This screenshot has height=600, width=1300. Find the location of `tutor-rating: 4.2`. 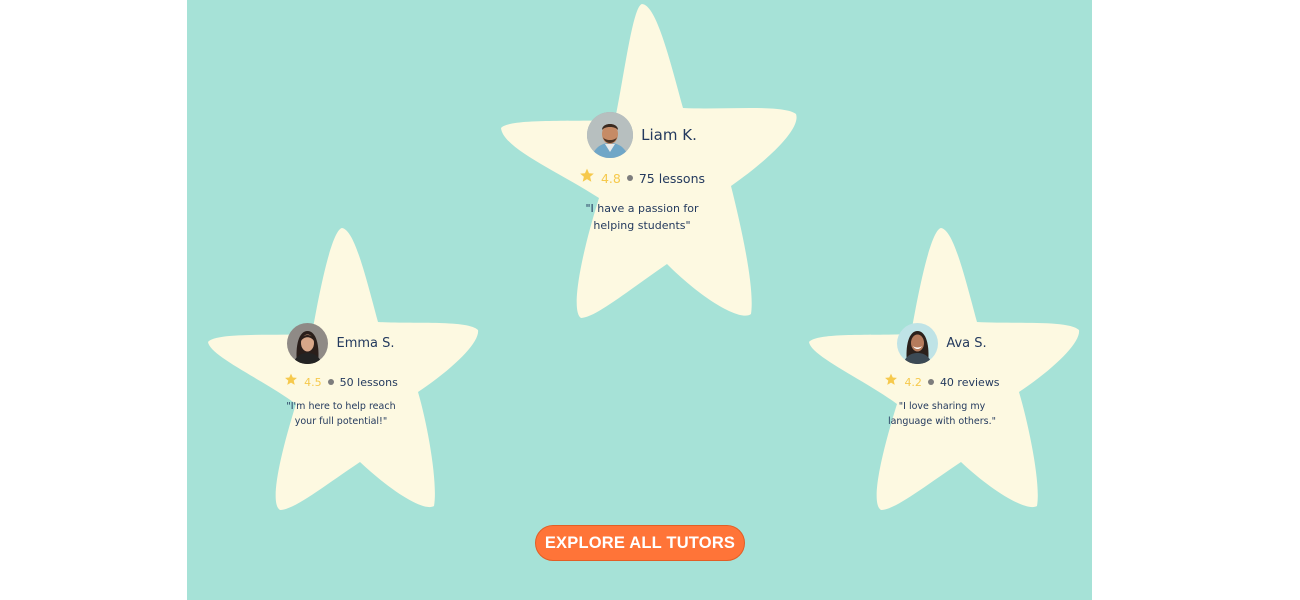

tutor-rating: 4.2 is located at coordinates (913, 382).